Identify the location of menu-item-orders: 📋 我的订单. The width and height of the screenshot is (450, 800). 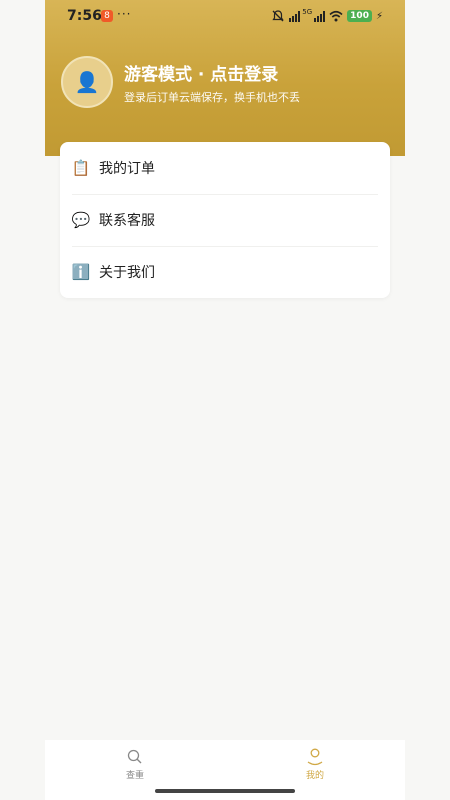
(225, 168).